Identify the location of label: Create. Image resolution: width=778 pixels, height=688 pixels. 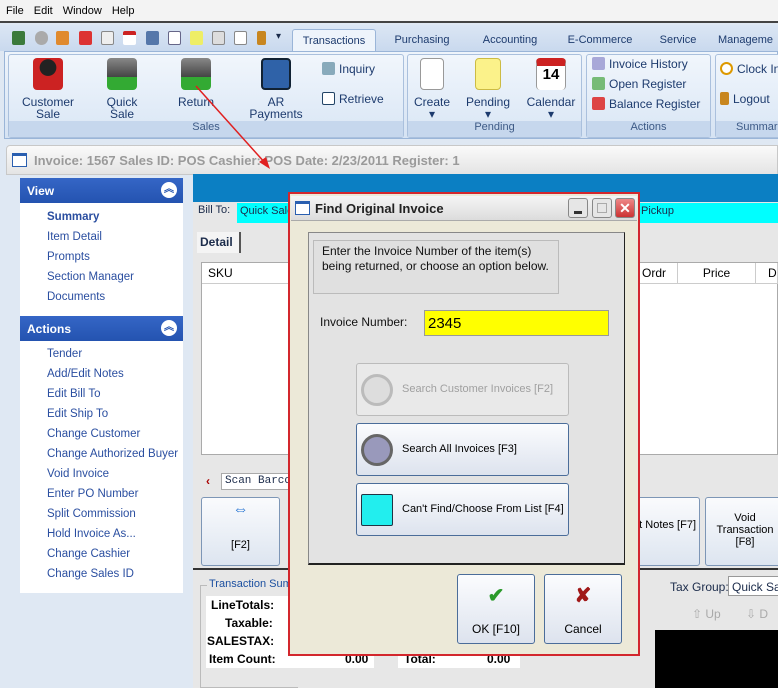
(432, 102).